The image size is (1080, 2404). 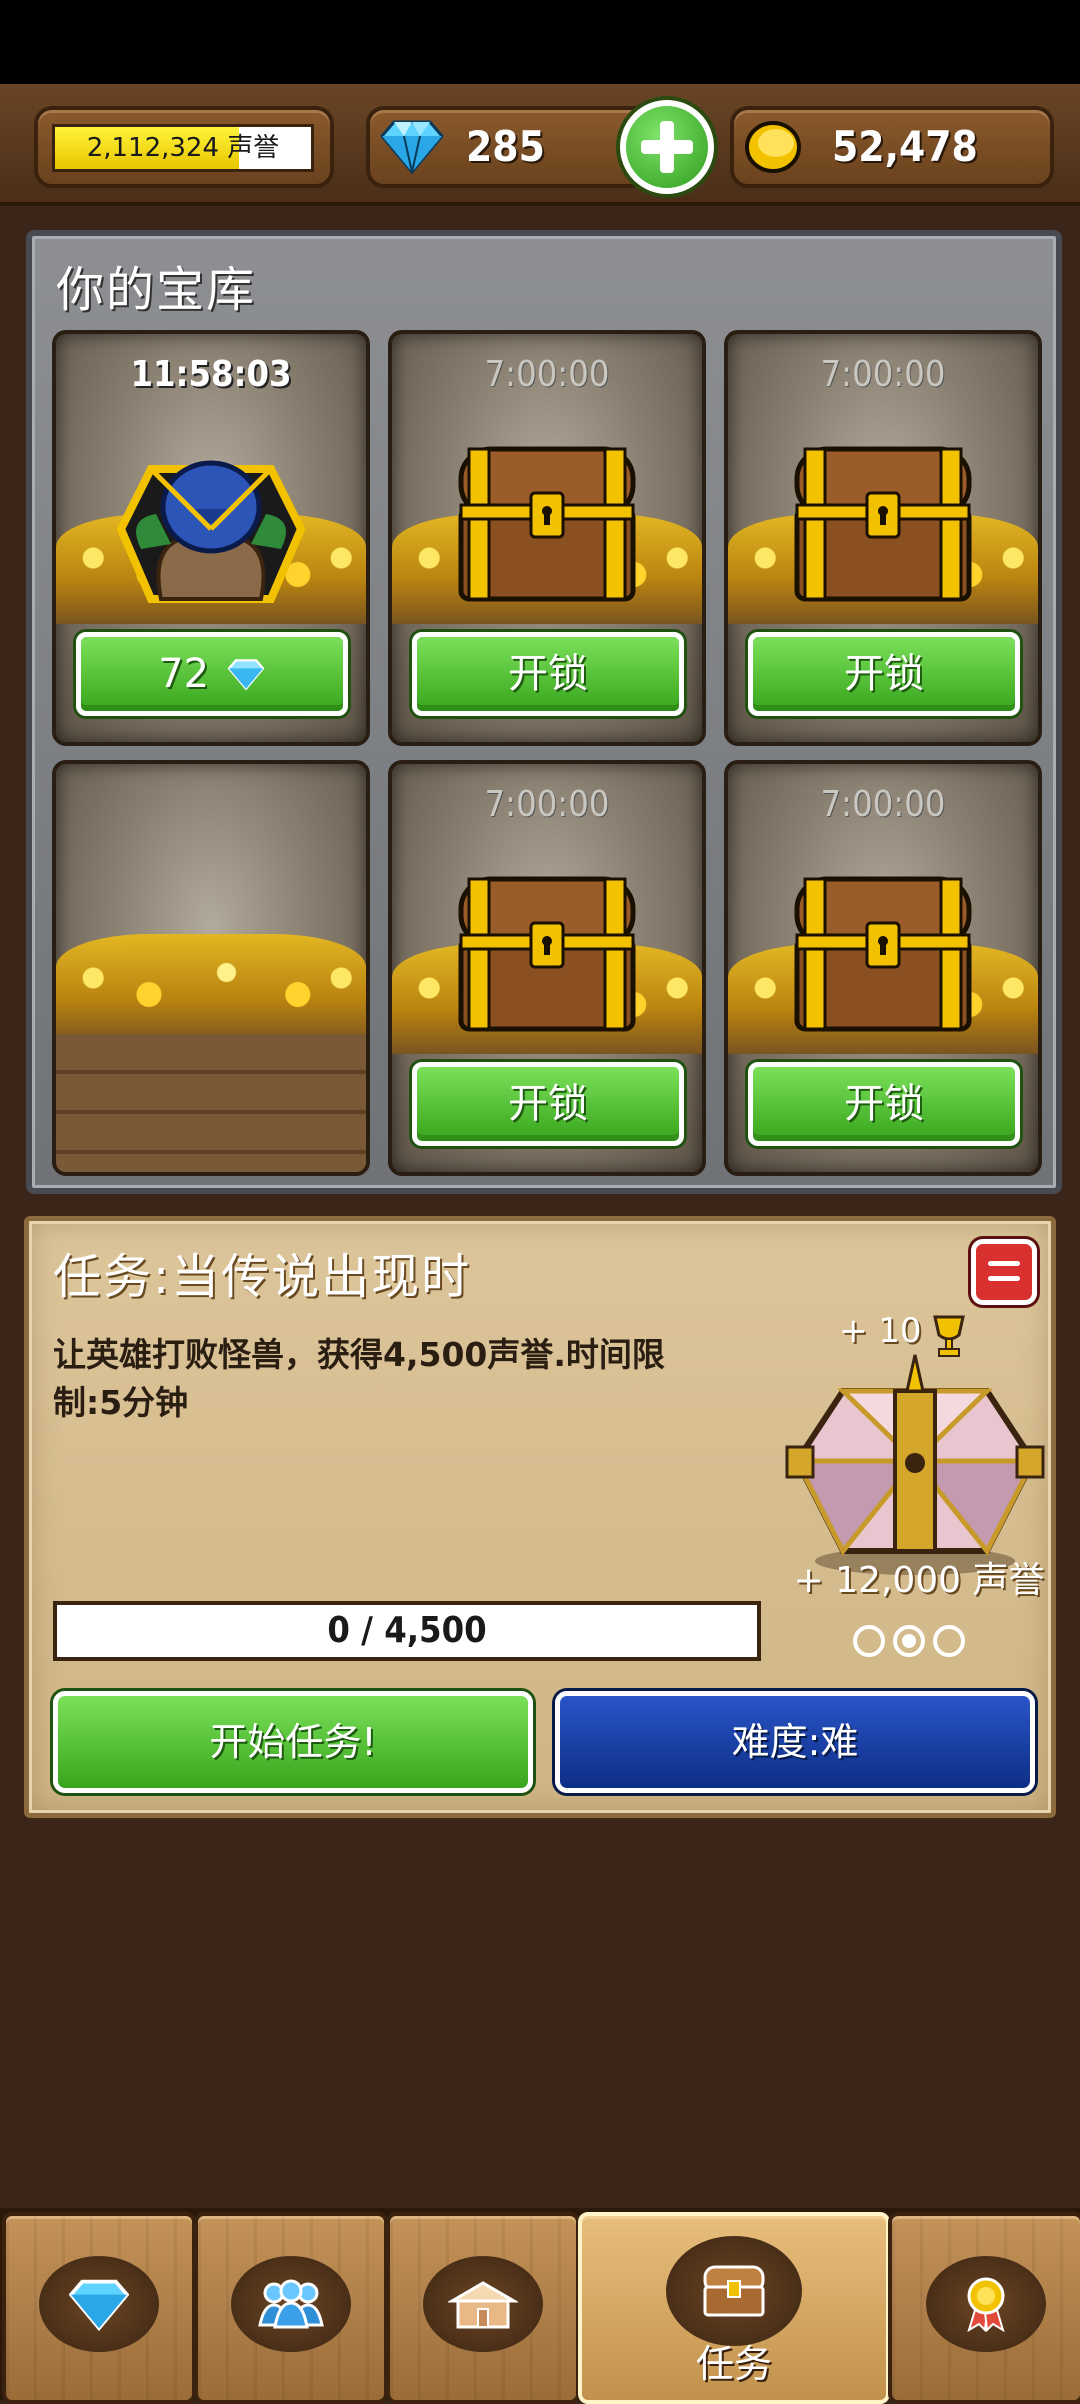 What do you see at coordinates (919, 1580) in the screenshot?
I see `reward-prestige: + 12,000 声誉` at bounding box center [919, 1580].